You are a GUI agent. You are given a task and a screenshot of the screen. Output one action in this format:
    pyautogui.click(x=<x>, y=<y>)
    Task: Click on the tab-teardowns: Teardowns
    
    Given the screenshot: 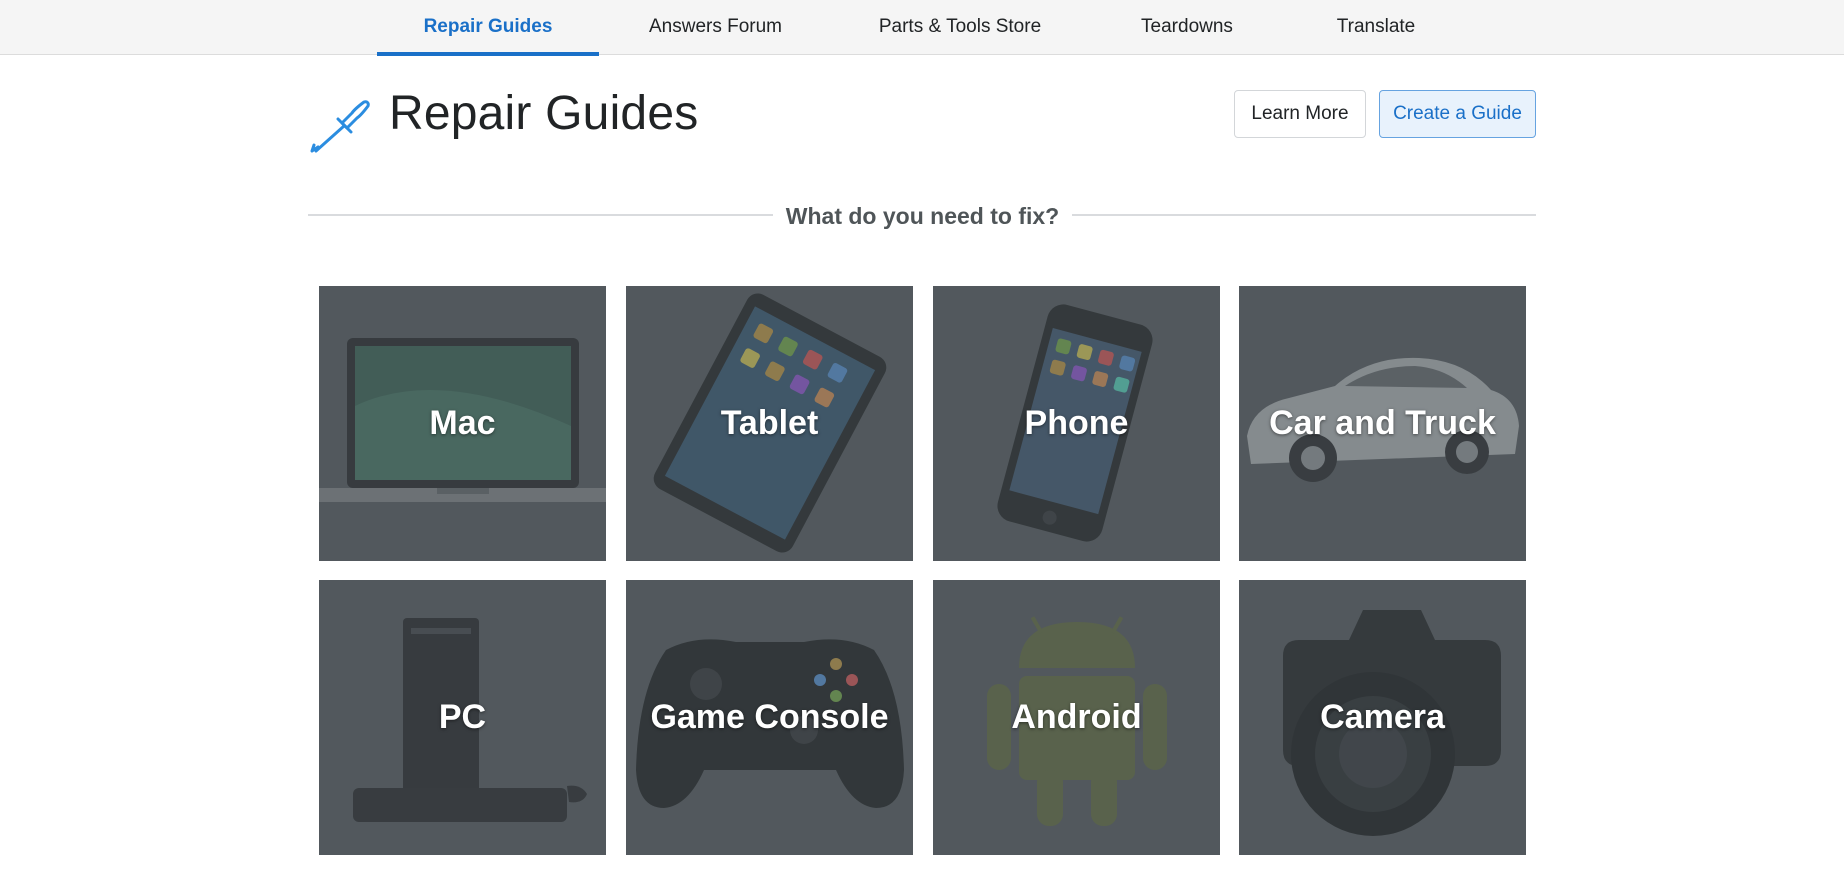 What is the action you would take?
    pyautogui.click(x=1187, y=27)
    